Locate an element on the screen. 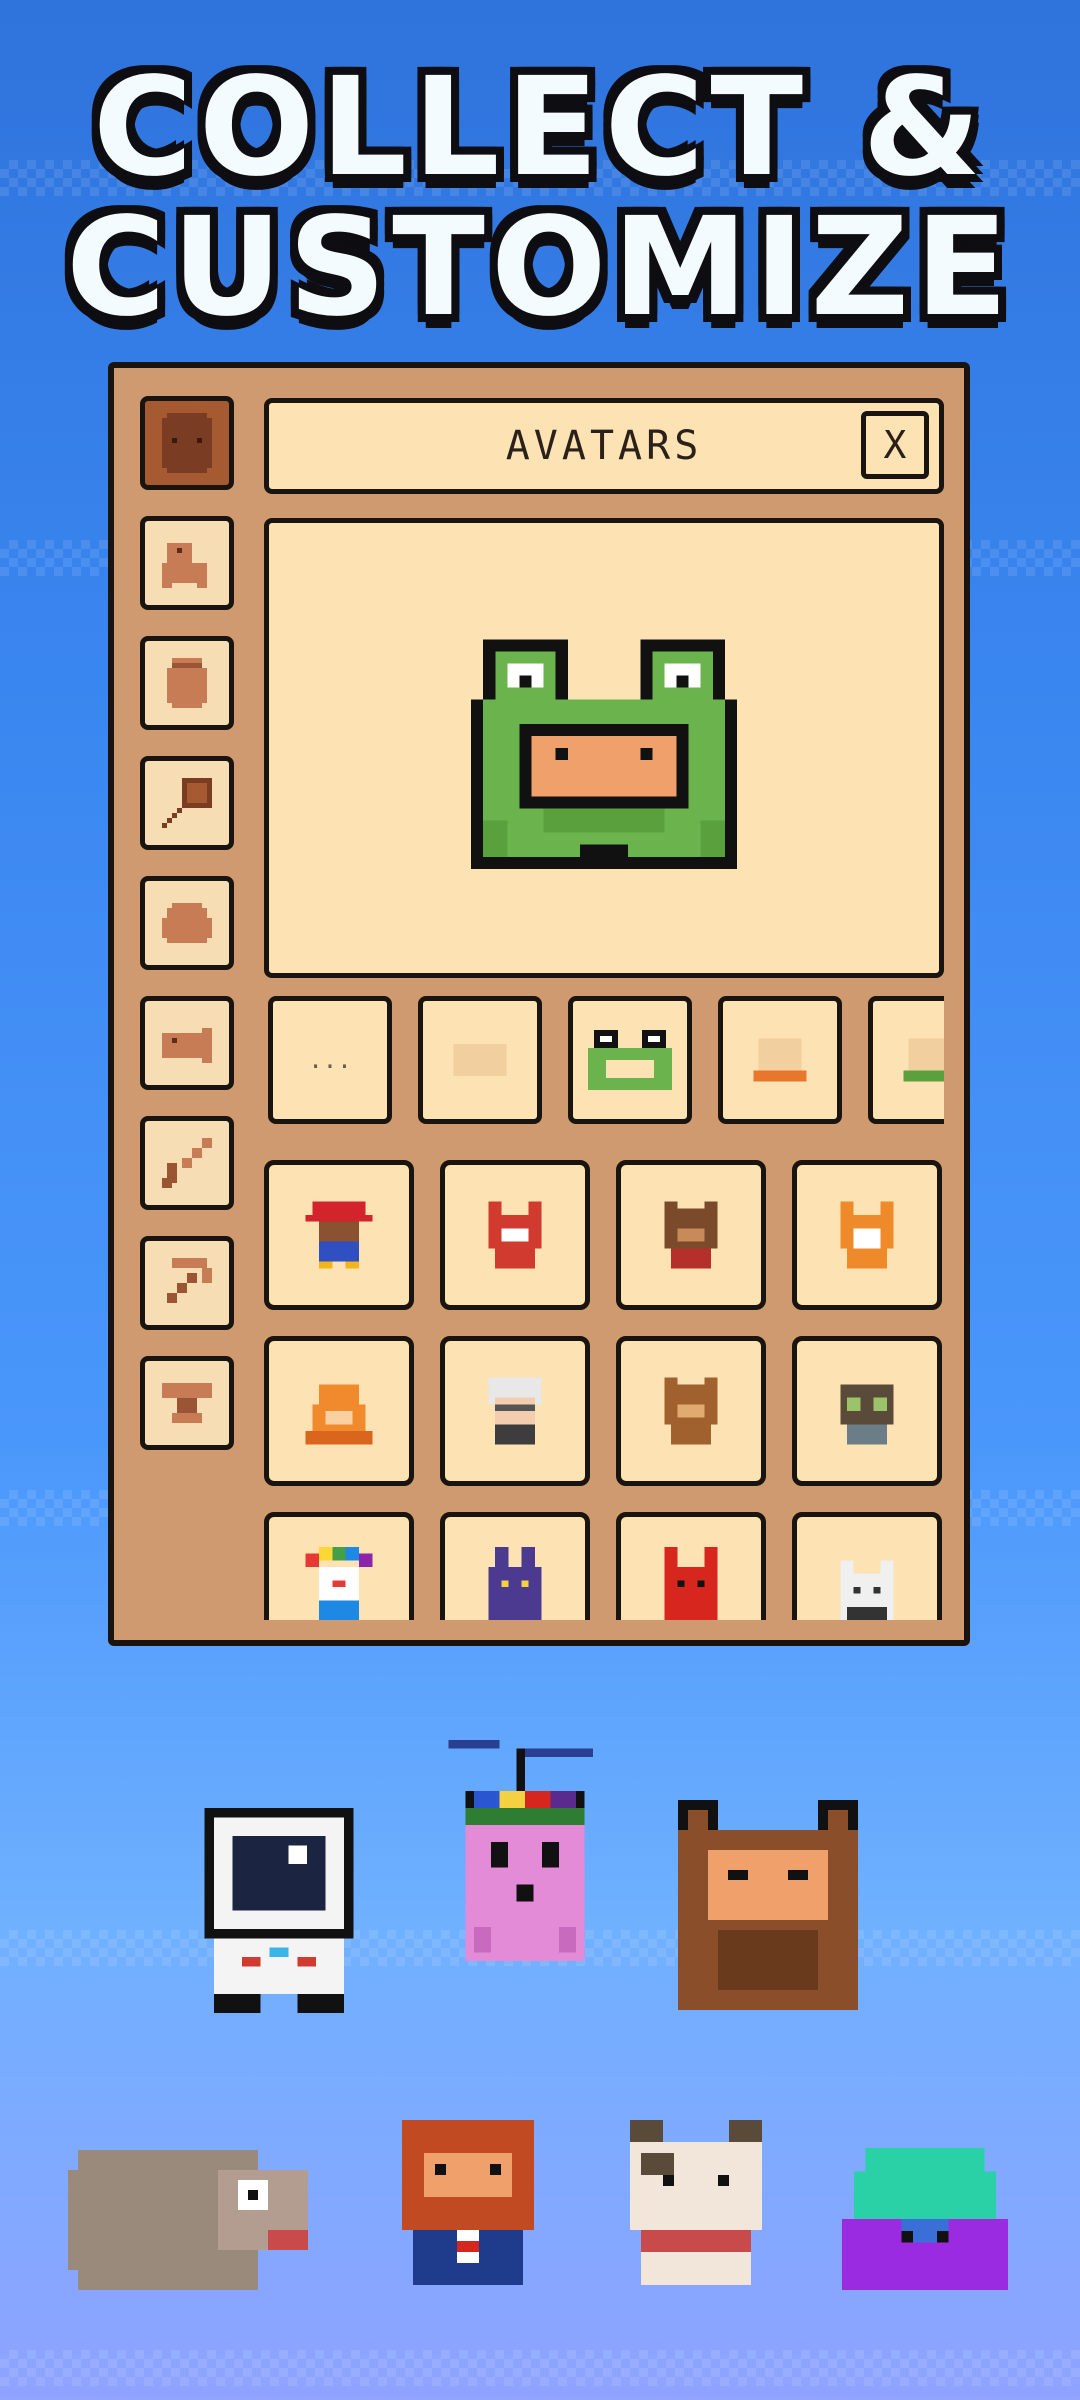 The width and height of the screenshot is (1080, 2400). white-haired-elder-icon is located at coordinates (515, 1411).